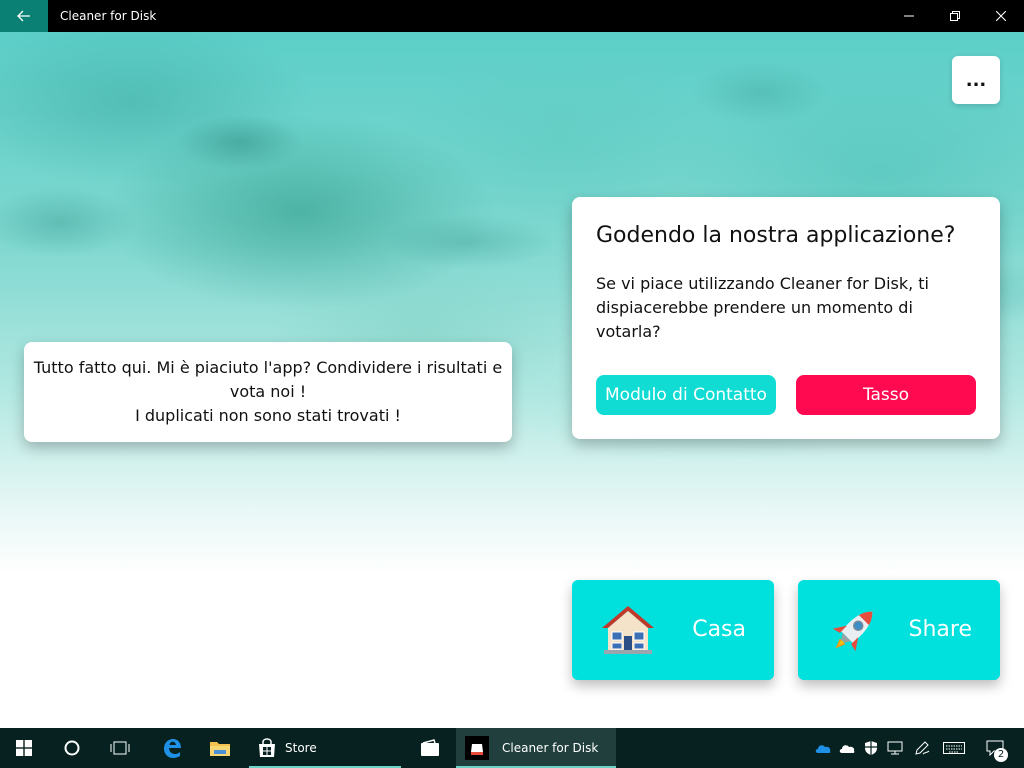 The height and width of the screenshot is (768, 1024). Describe the element at coordinates (628, 630) in the screenshot. I see `house-icon` at that location.